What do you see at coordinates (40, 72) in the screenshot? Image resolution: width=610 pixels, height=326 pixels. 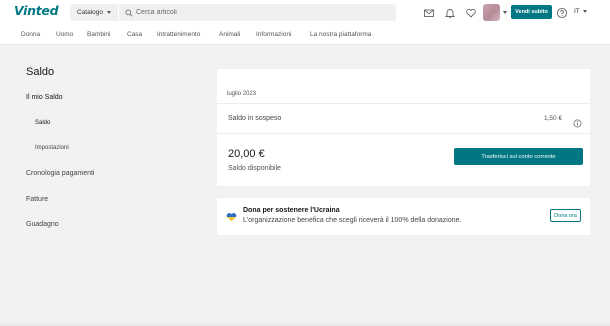 I see `page-title: Saldo` at bounding box center [40, 72].